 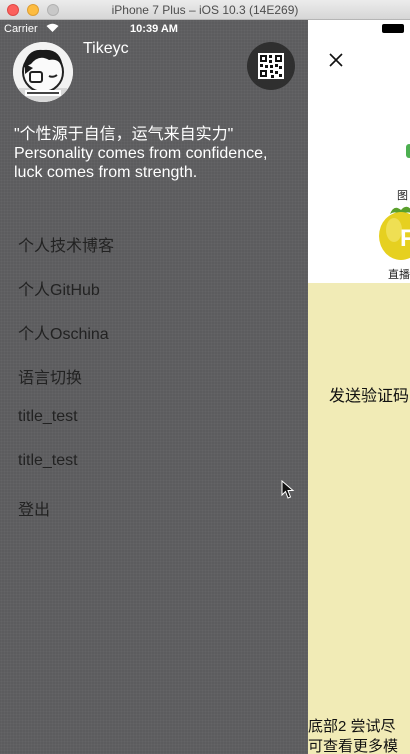 I want to click on menu-item-tech-blog: 个人技术博客, so click(x=66, y=244).